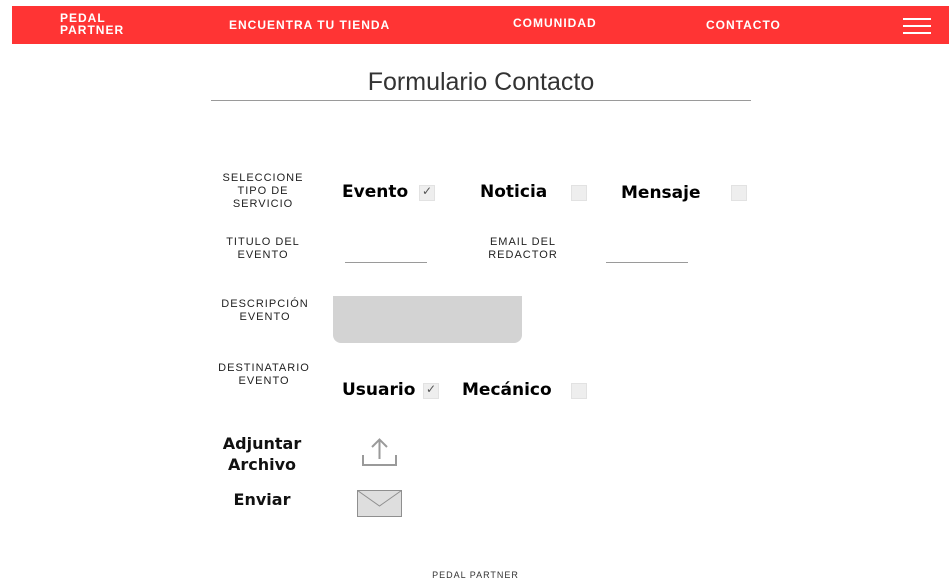 This screenshot has width=951, height=583. Describe the element at coordinates (309, 25) in the screenshot. I see `nav-link-encuentra-tu-tienda: ENCUENTRA TU TIENDA` at that location.